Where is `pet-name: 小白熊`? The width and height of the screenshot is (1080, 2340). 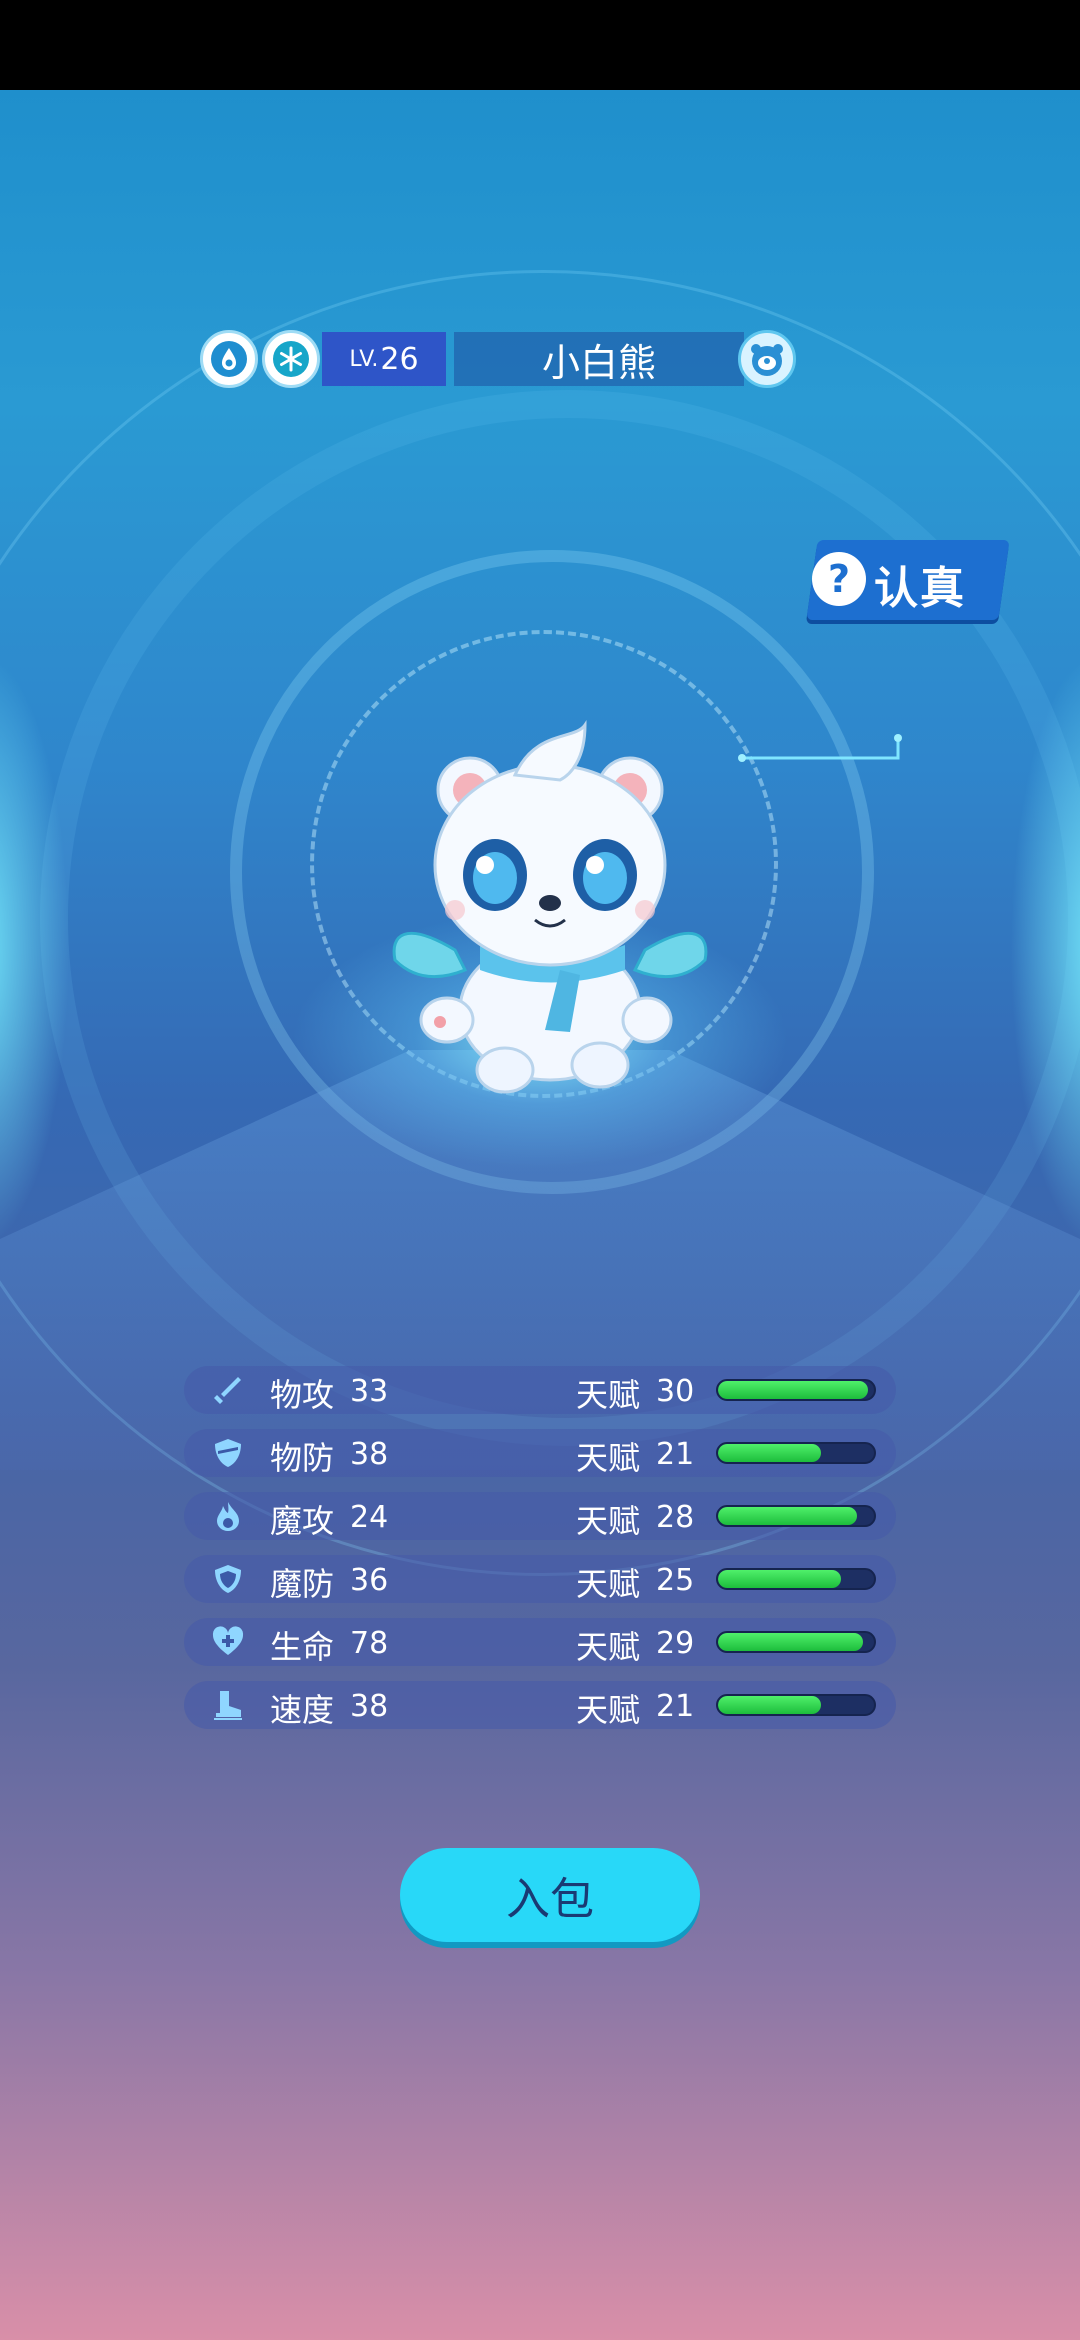
pet-name: 小白熊 is located at coordinates (599, 359).